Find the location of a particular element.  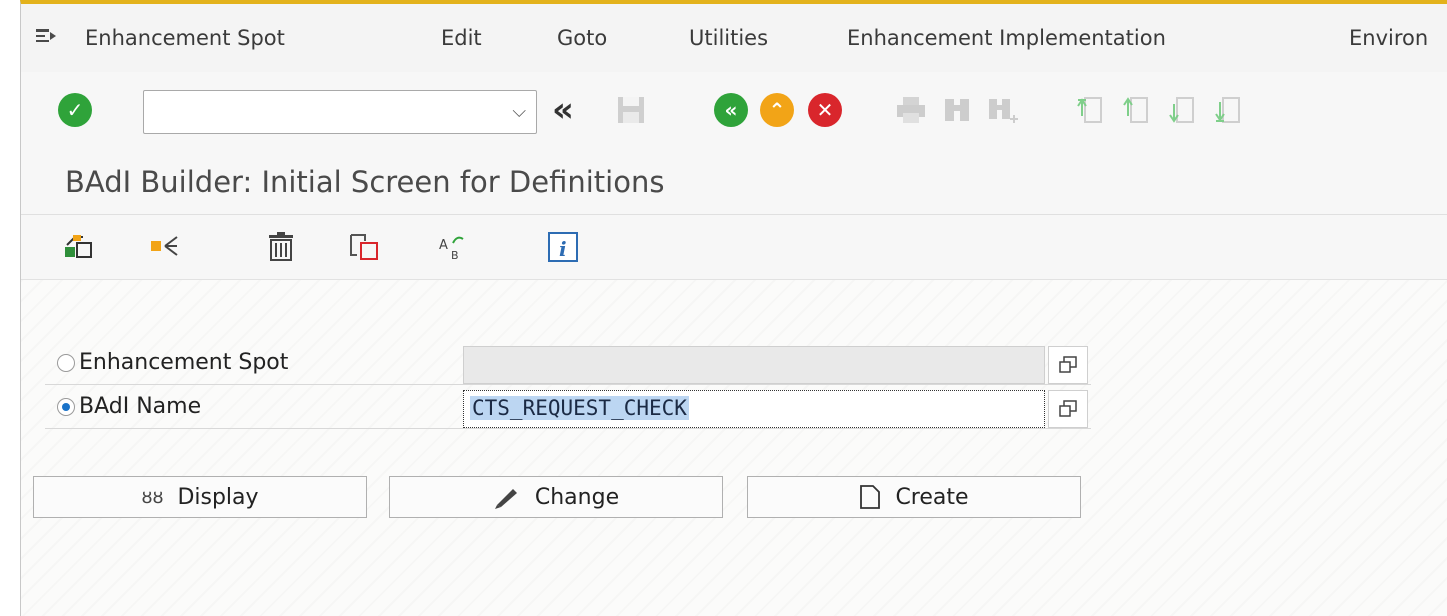

svg-text: i is located at coordinates (563, 249).